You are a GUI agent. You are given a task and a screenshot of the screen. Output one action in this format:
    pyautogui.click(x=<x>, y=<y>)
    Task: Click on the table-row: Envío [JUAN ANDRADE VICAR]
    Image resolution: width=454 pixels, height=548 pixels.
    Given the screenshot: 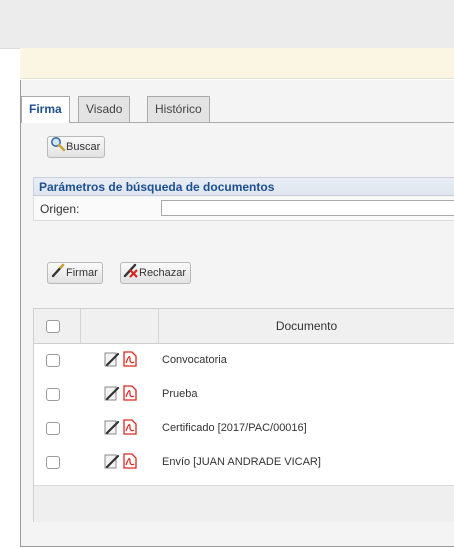 What is the action you would take?
    pyautogui.click(x=244, y=462)
    